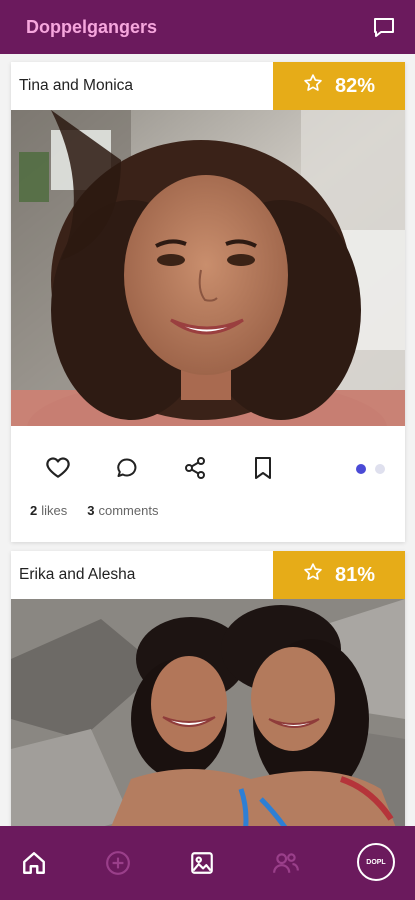 The image size is (415, 900). What do you see at coordinates (34, 863) in the screenshot?
I see `home-icon` at bounding box center [34, 863].